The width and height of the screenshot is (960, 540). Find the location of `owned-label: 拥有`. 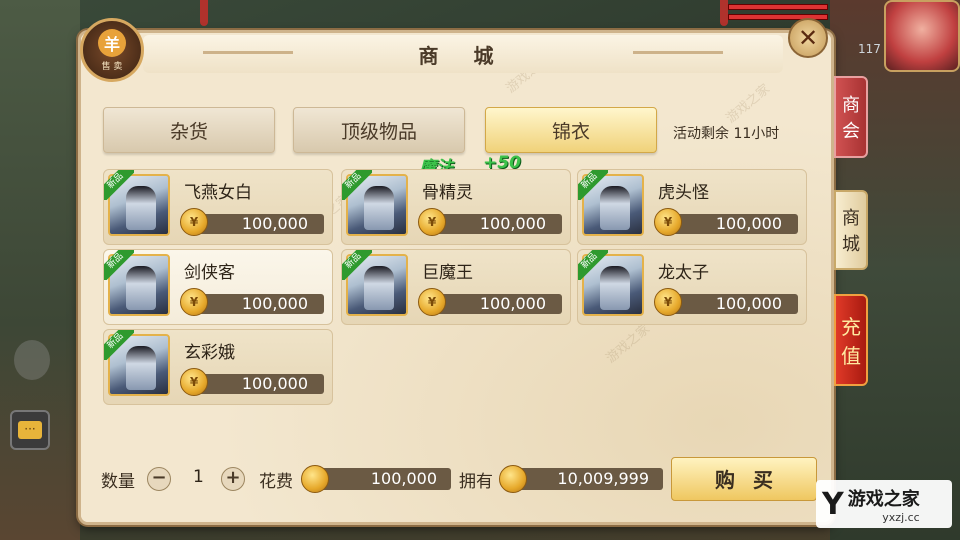

owned-label: 拥有 is located at coordinates (476, 482).